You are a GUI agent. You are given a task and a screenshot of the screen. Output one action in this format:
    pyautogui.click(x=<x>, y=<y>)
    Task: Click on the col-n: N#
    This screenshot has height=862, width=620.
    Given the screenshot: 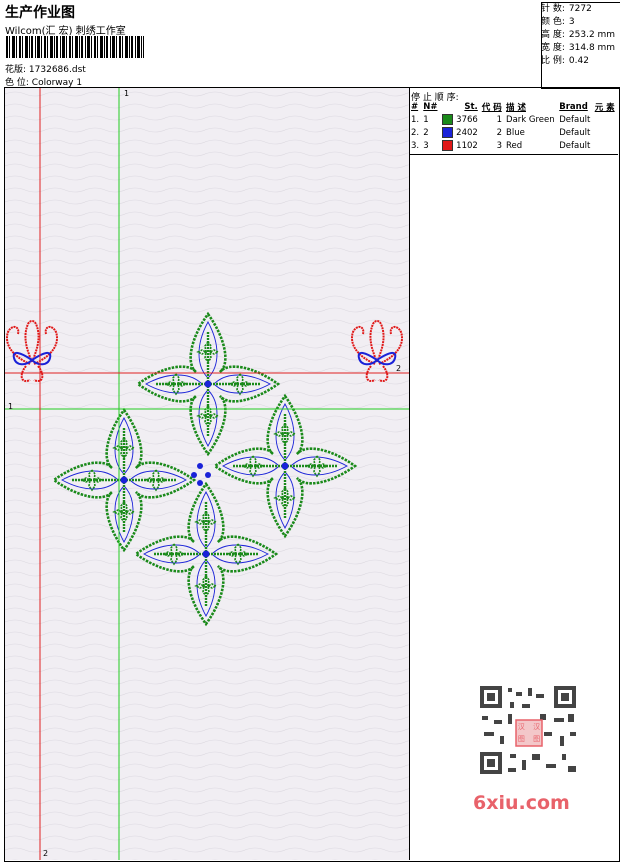 What is the action you would take?
    pyautogui.click(x=430, y=107)
    